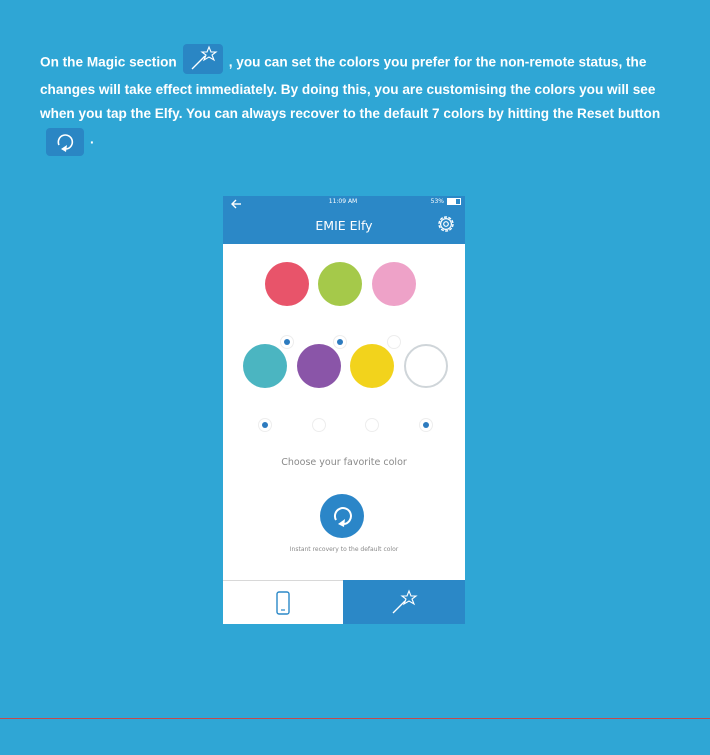  I want to click on status-right: 53%, so click(446, 201).